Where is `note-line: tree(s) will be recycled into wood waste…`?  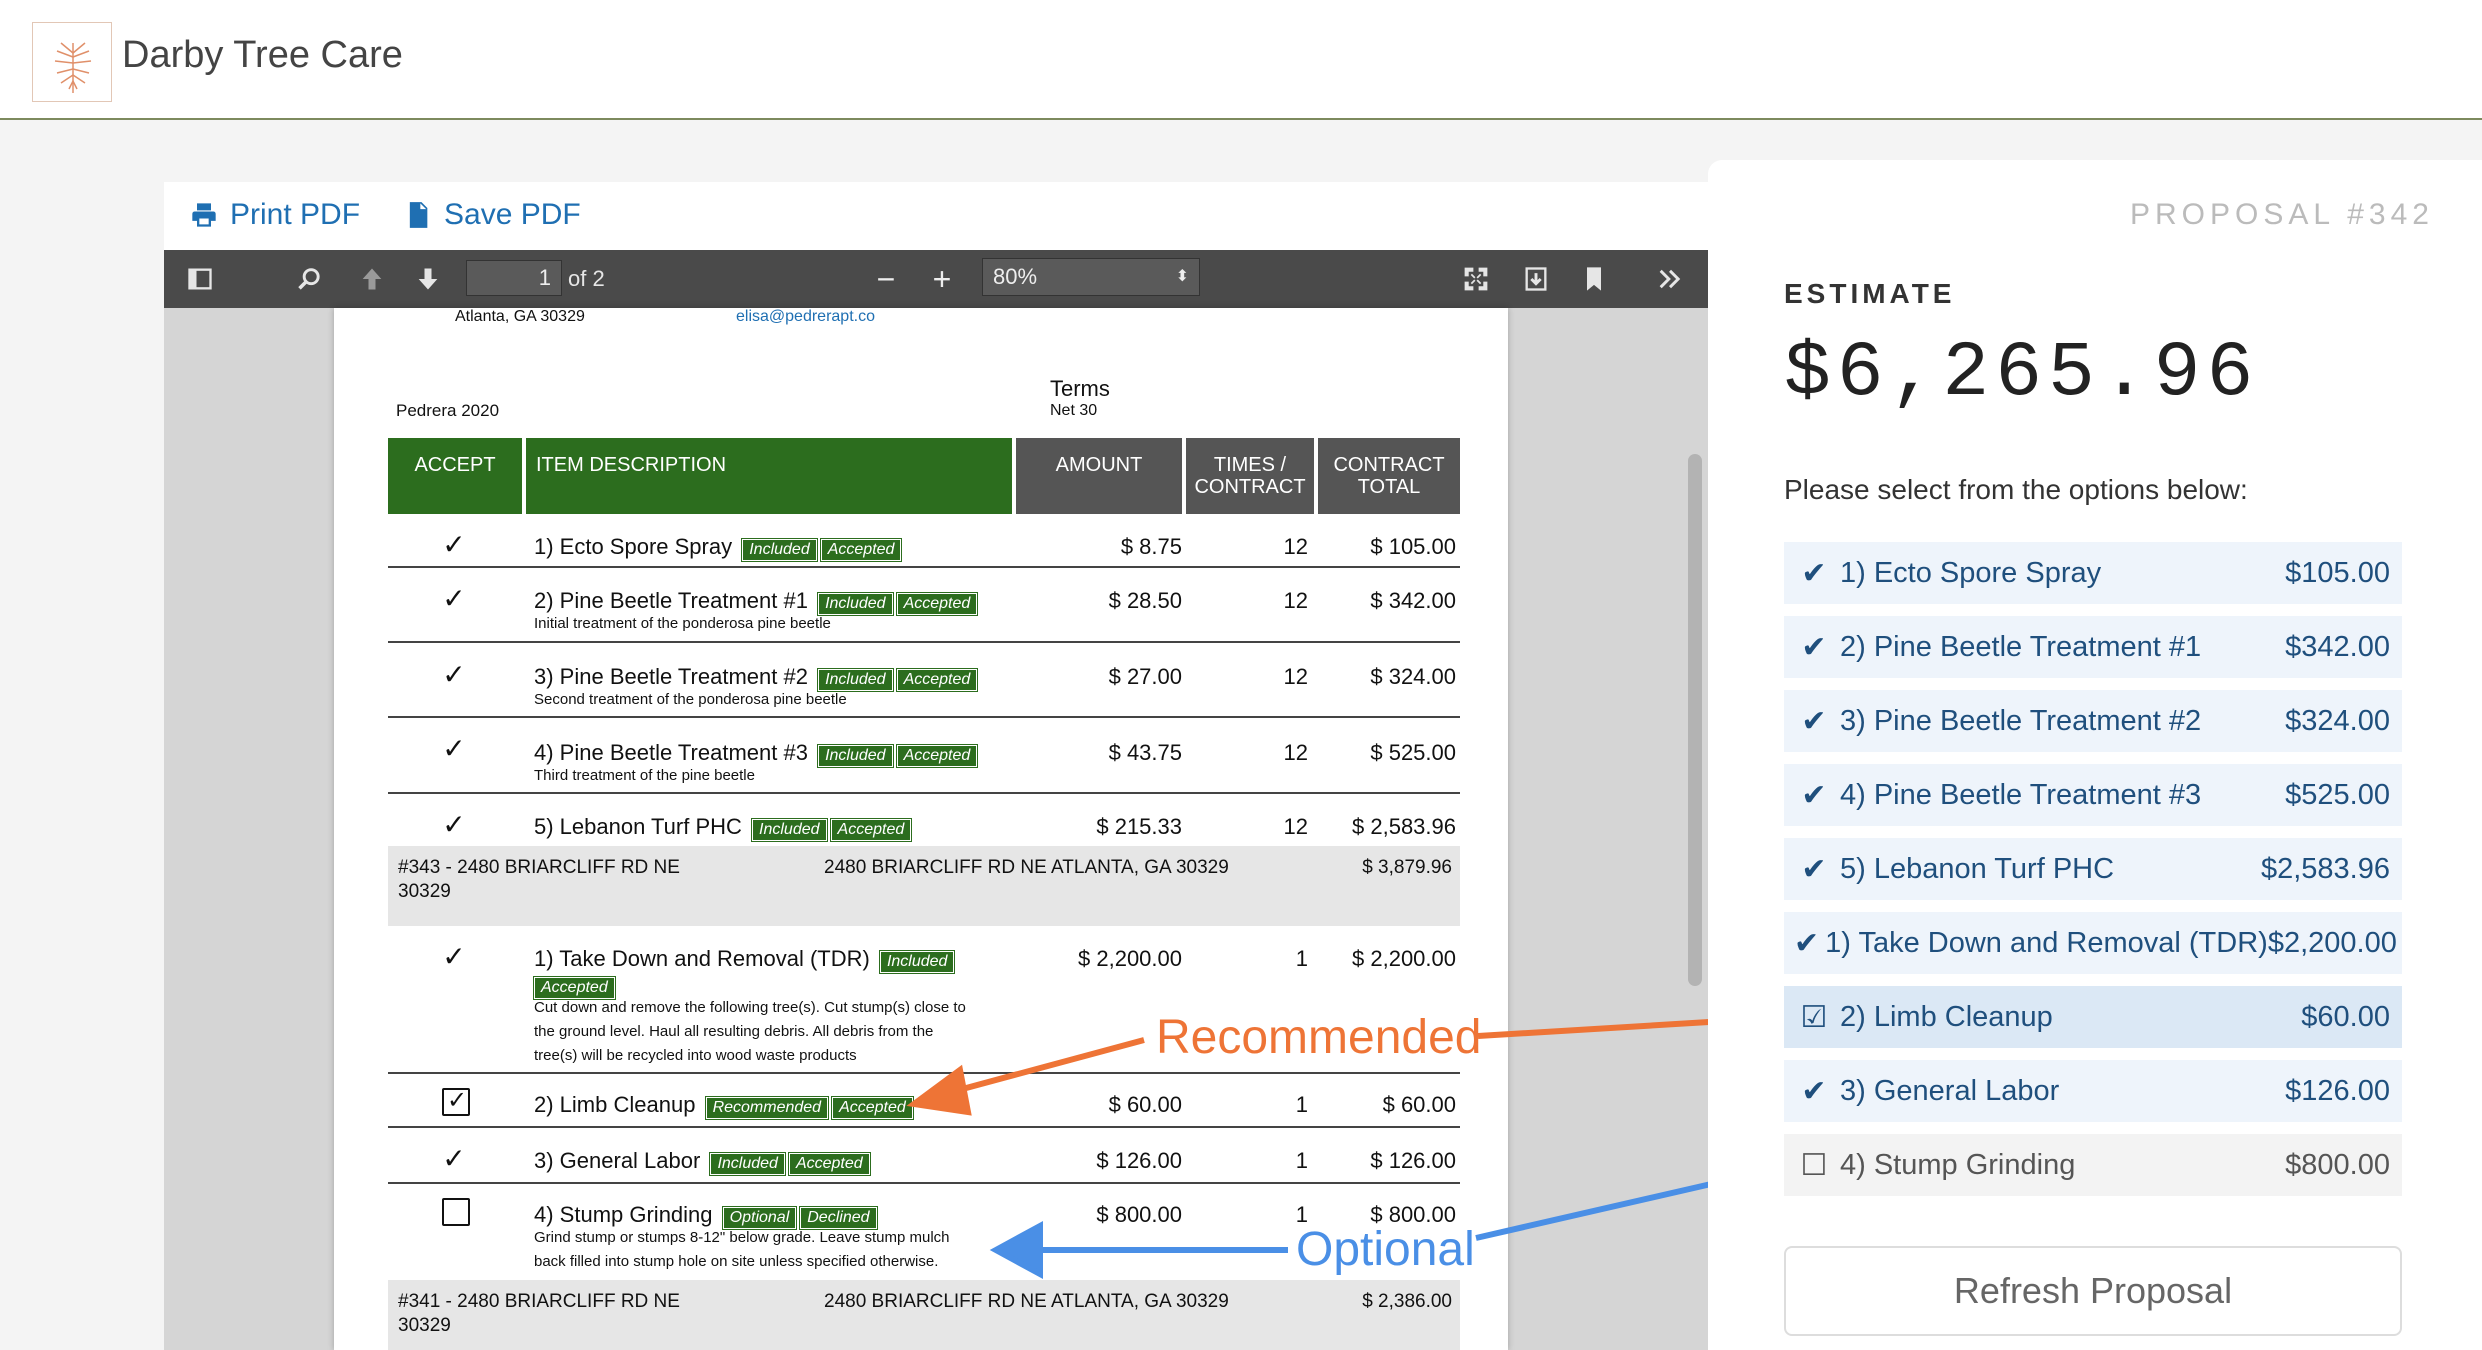 note-line: tree(s) will be recycled into wood waste… is located at coordinates (695, 1055).